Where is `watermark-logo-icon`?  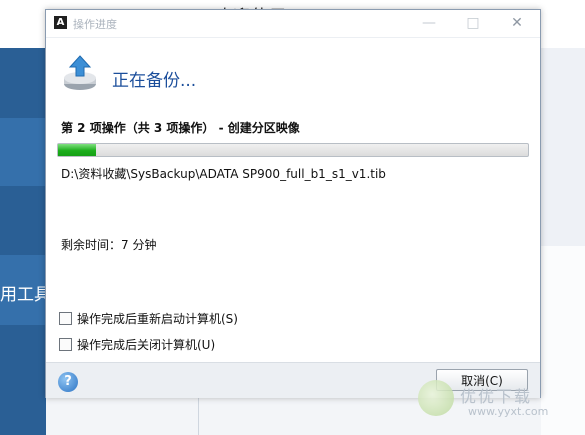
watermark-logo-icon is located at coordinates (436, 398).